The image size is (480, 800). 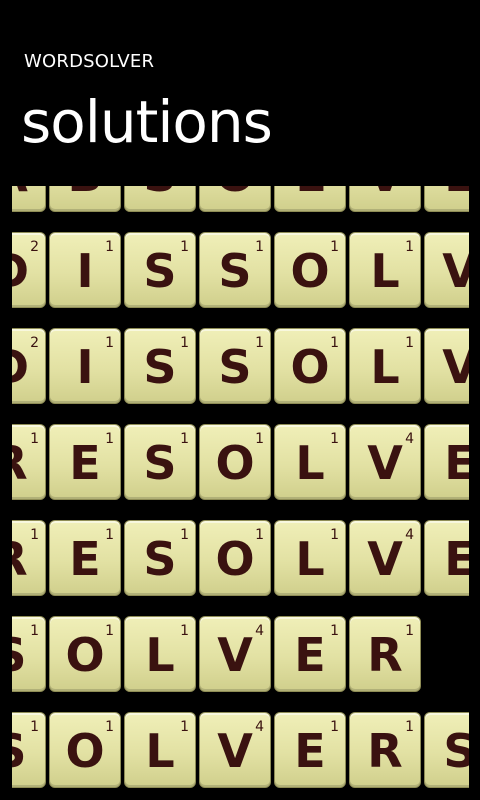 What do you see at coordinates (85, 194) in the screenshot?
I see `tile-letter: B` at bounding box center [85, 194].